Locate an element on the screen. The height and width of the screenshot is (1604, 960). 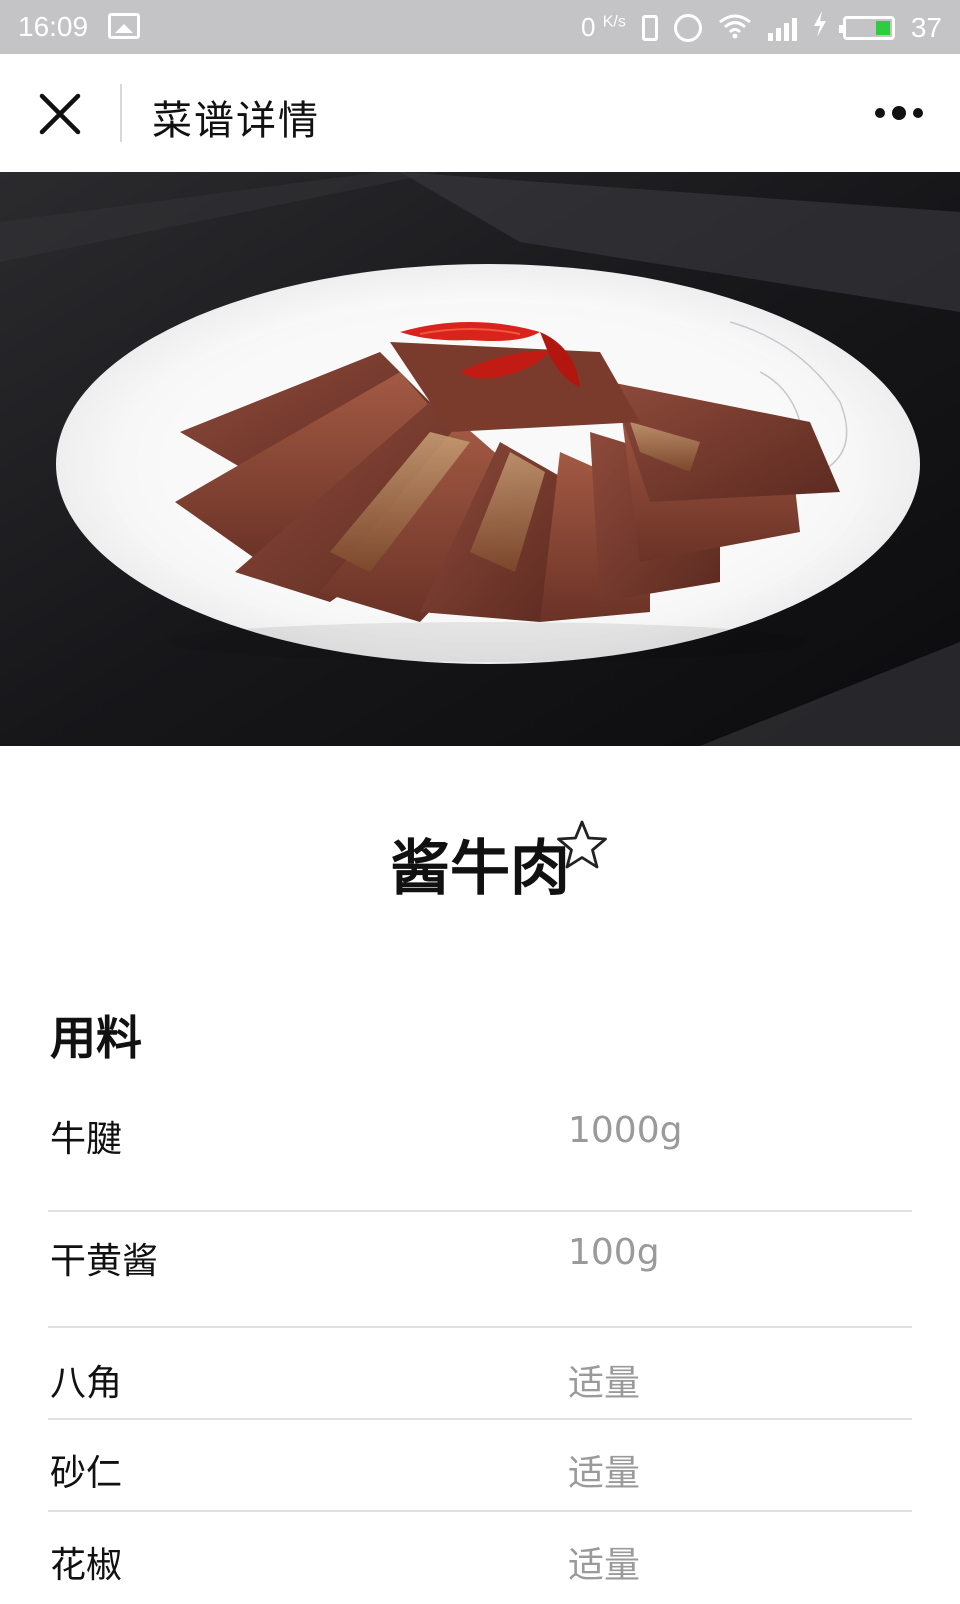
signal-4g-icon is located at coordinates (782, 28).